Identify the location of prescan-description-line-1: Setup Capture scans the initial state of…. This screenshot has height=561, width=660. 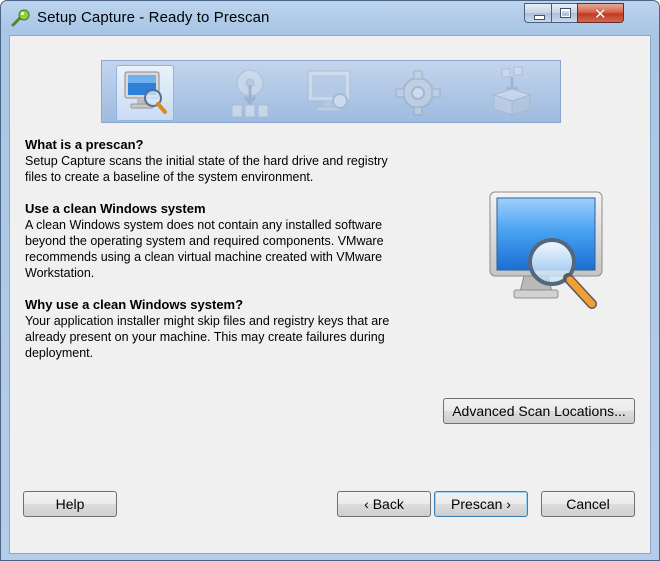
(206, 161).